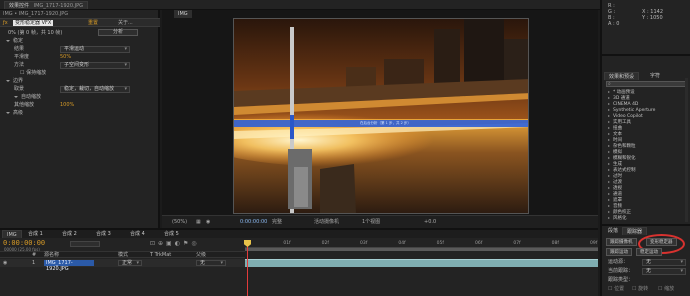 The image size is (690, 296). Describe the element at coordinates (95, 49) in the screenshot. I see `effect-dropdown: 平滑运动` at that location.